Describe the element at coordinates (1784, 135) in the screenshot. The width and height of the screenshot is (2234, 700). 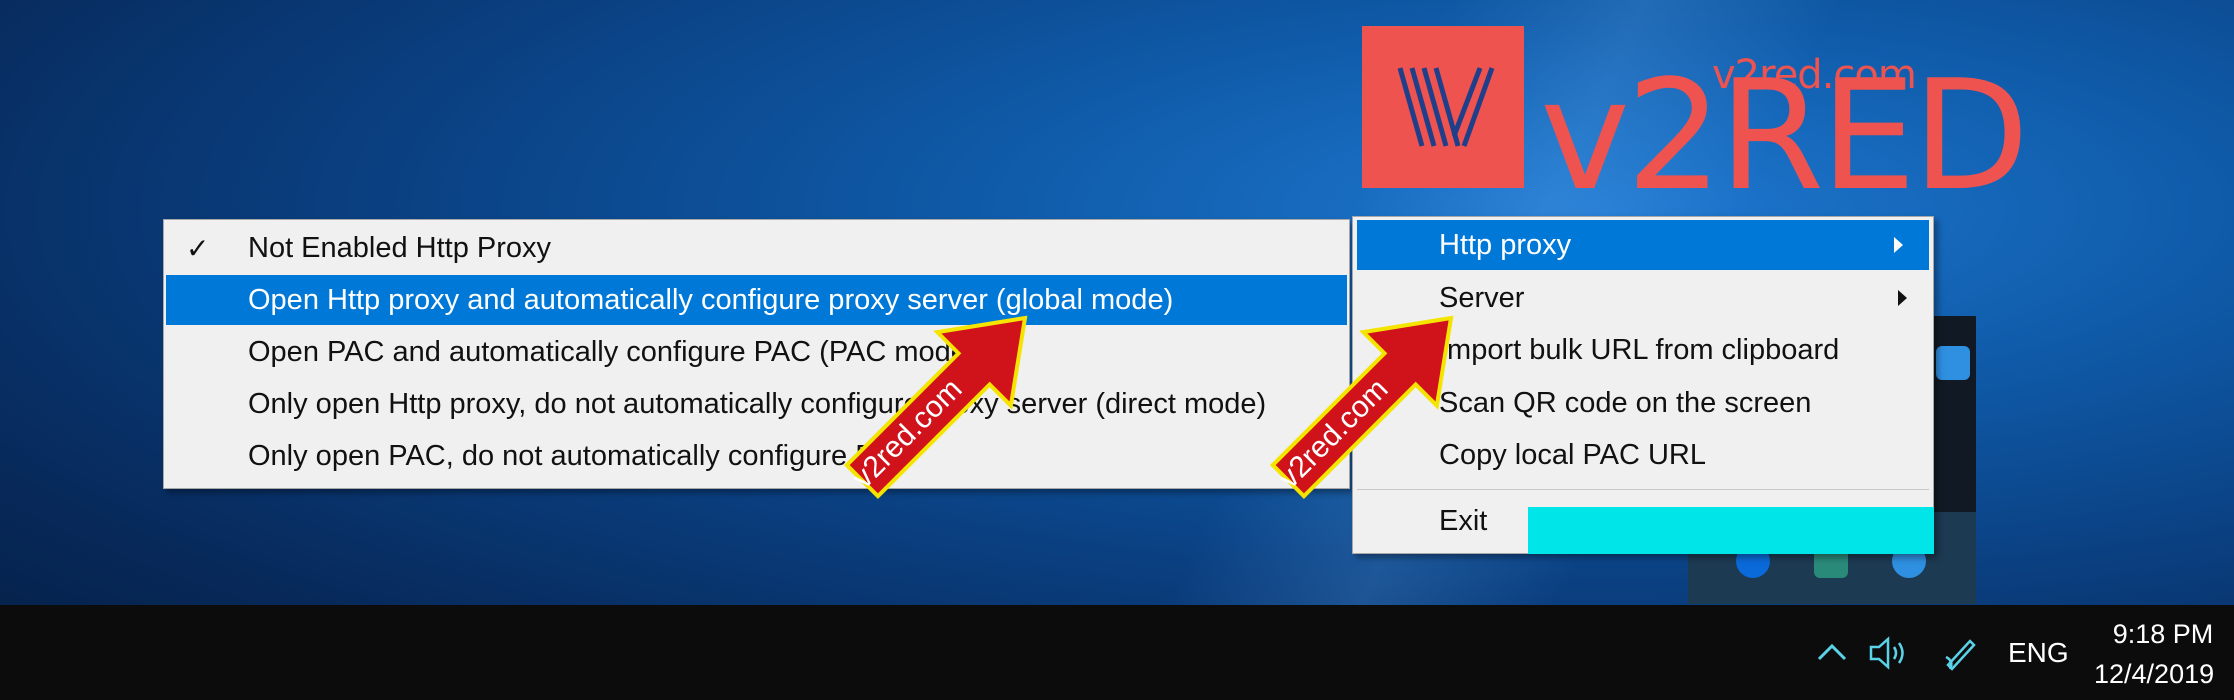
I see `logo-wordmark: v2RED` at that location.